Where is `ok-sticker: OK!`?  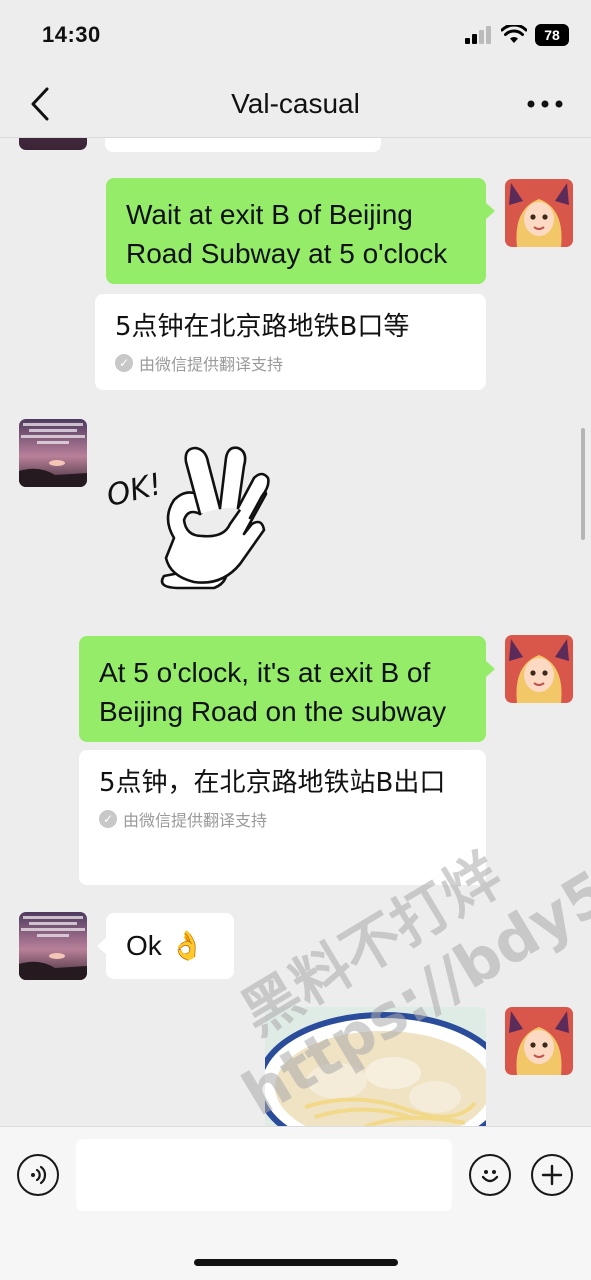 ok-sticker: OK! is located at coordinates (188, 518).